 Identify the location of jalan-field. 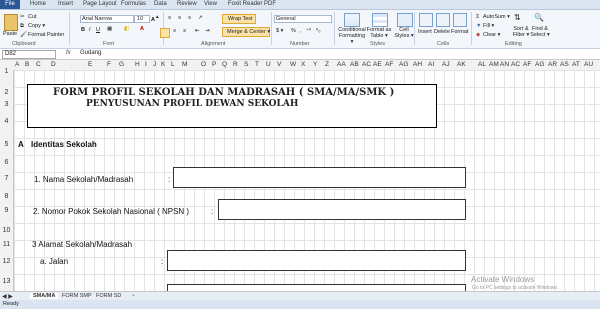
(316, 260).